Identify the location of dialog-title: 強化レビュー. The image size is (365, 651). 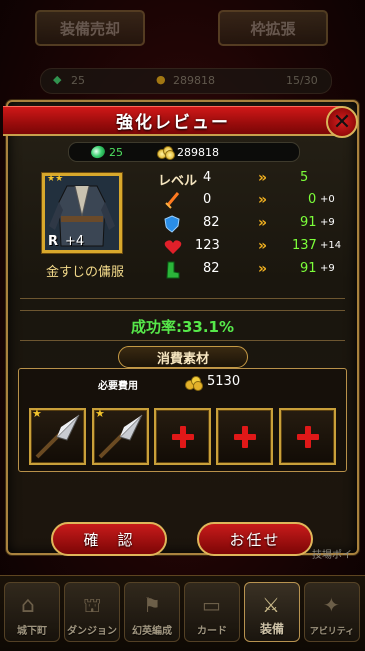
(173, 121).